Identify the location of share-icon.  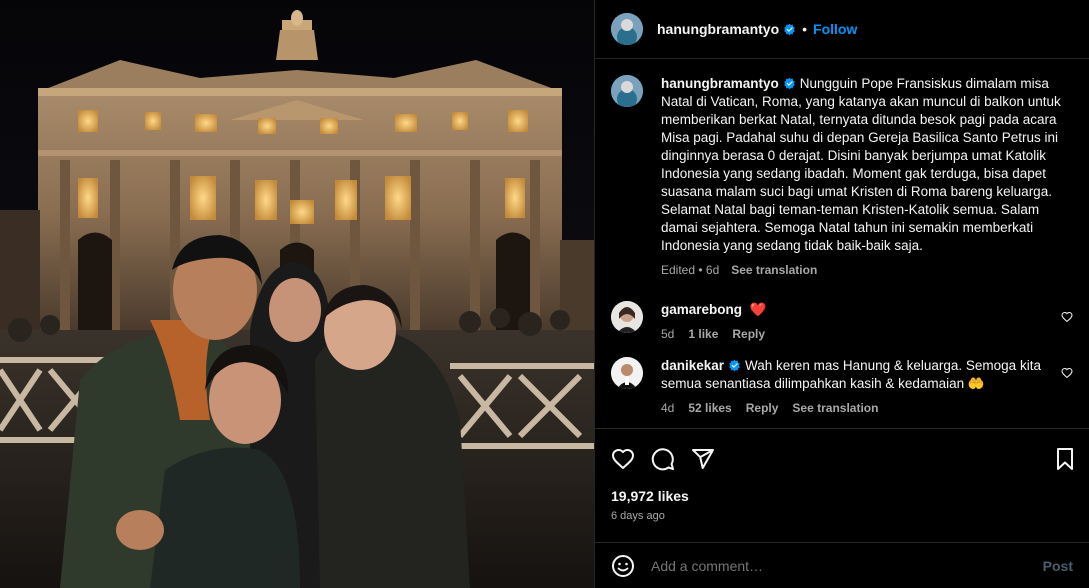
(703, 459).